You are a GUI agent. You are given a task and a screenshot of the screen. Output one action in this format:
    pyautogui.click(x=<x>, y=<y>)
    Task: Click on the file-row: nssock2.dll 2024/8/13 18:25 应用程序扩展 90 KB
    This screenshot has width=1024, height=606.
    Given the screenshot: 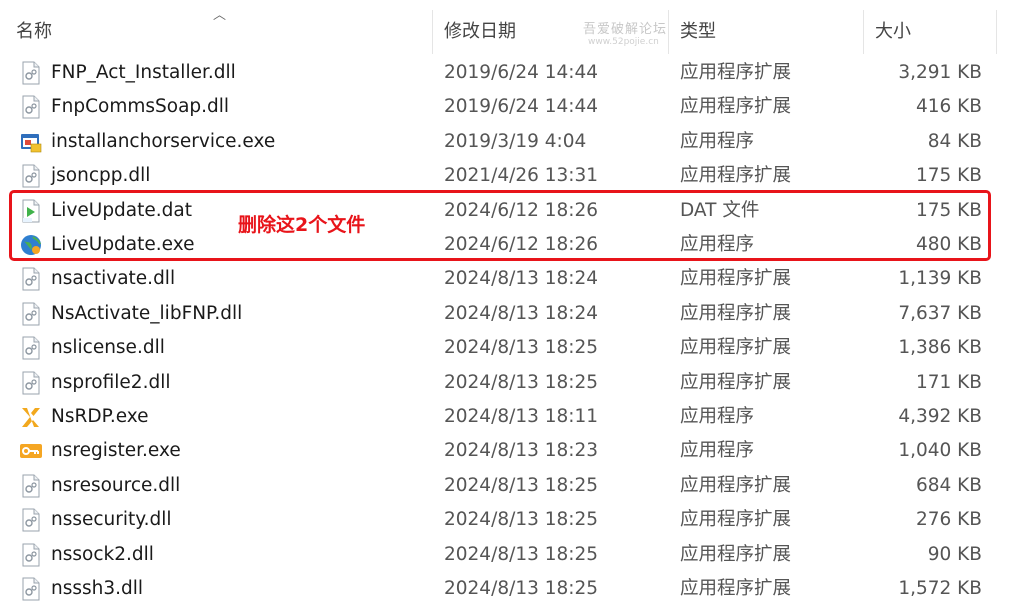 What is the action you would take?
    pyautogui.click(x=512, y=555)
    